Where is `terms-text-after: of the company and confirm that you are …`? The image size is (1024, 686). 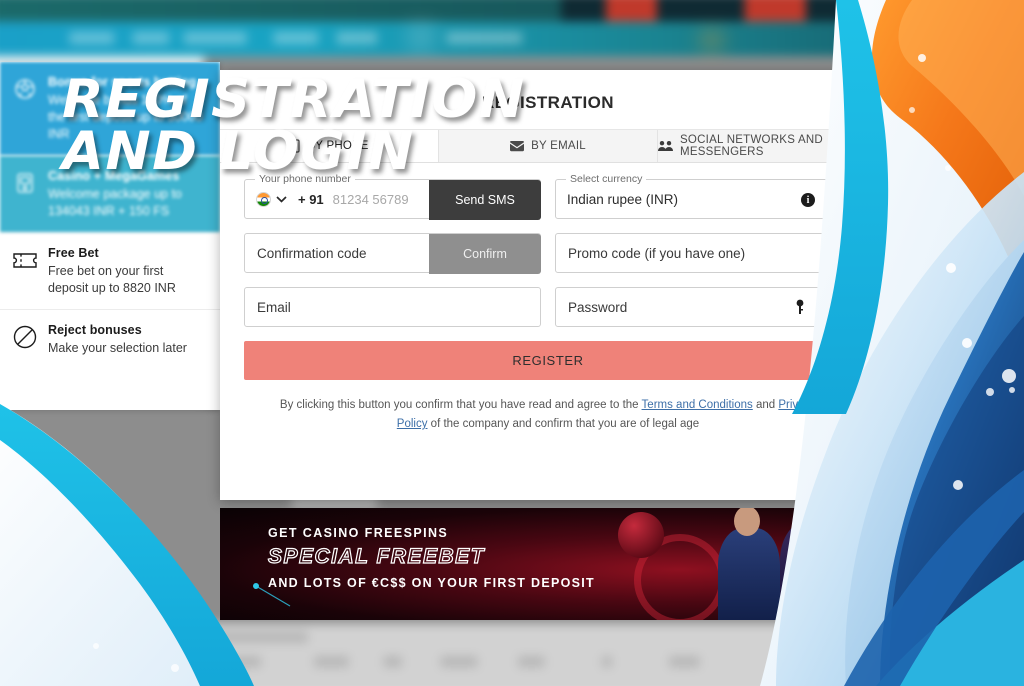 terms-text-after: of the company and confirm that you are … is located at coordinates (563, 424).